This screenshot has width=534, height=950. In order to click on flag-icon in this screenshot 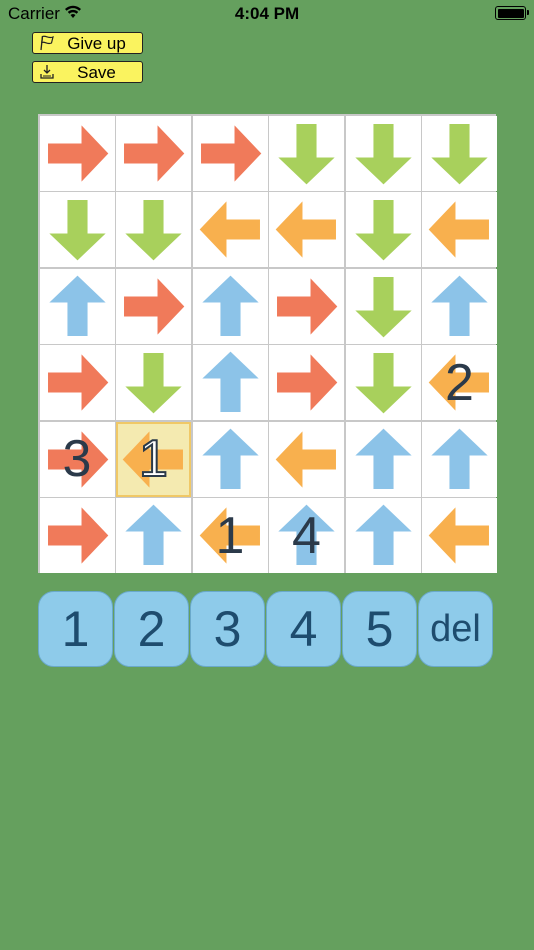, I will do `click(47, 43)`.